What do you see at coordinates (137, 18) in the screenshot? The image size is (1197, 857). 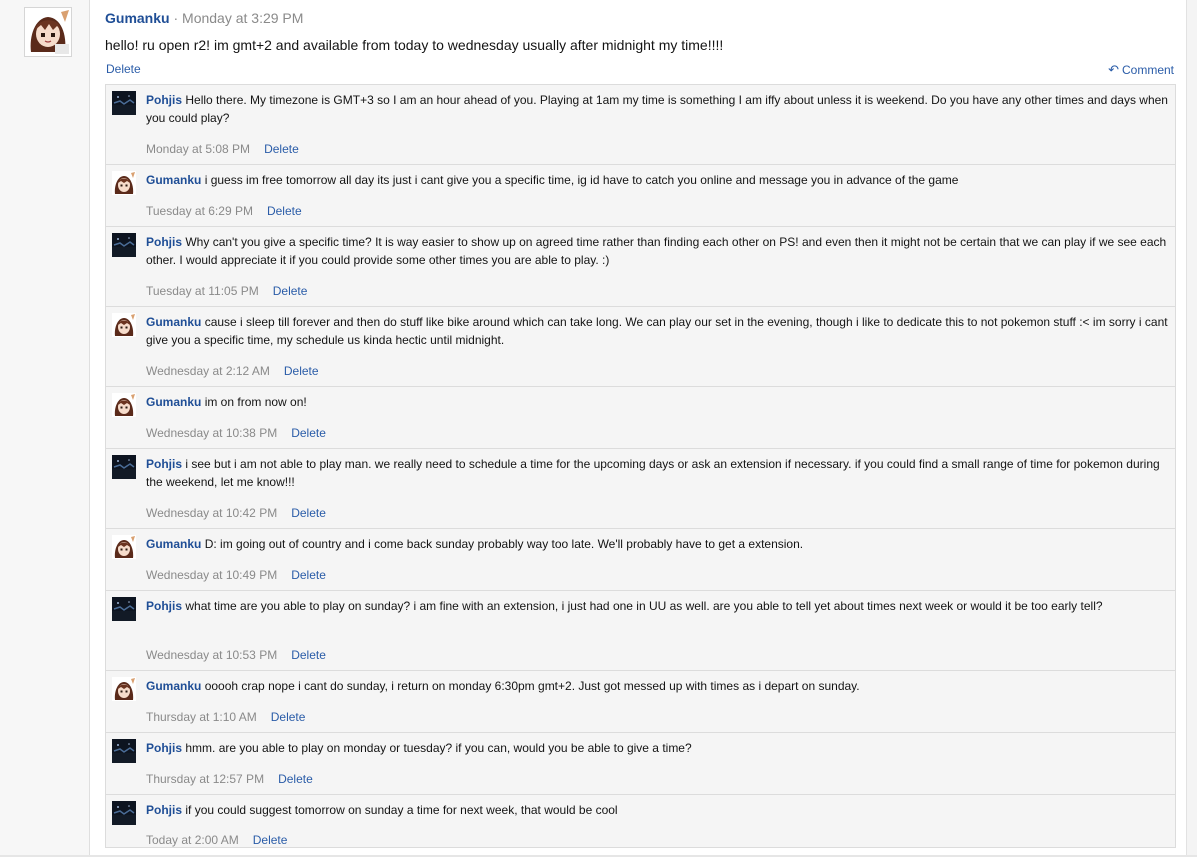 I see `post-author-name: Gumanku` at bounding box center [137, 18].